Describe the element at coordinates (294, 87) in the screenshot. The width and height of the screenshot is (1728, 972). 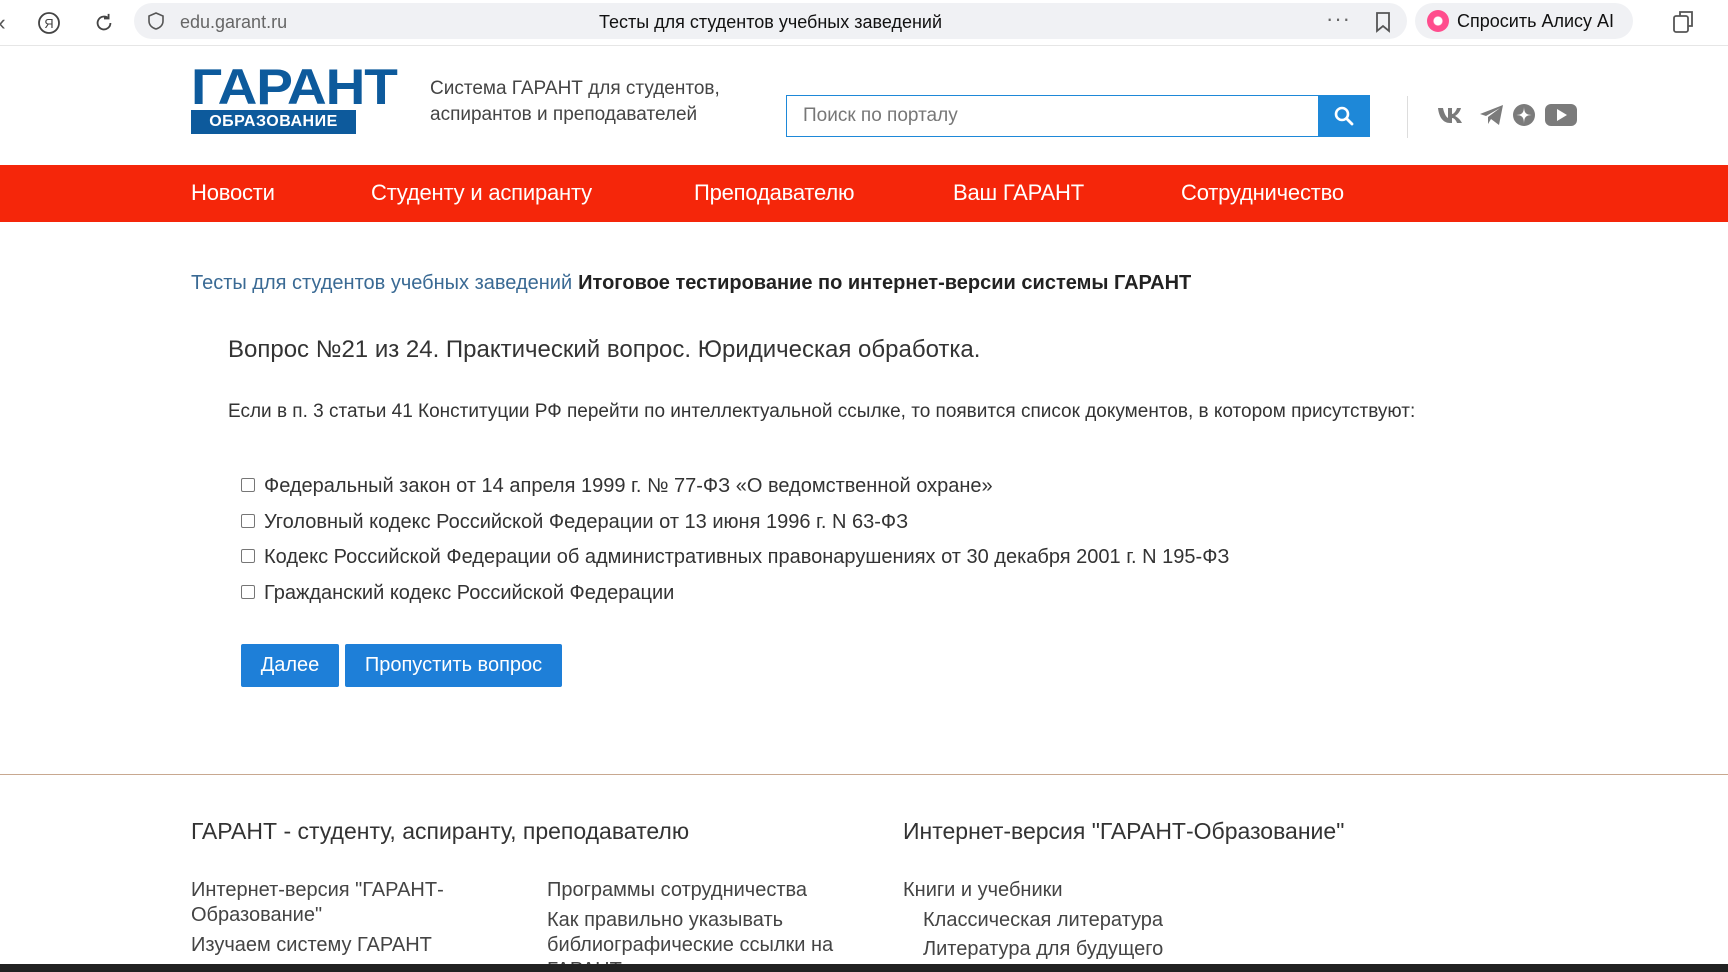
I see `logo-word: ГАРАНТ` at that location.